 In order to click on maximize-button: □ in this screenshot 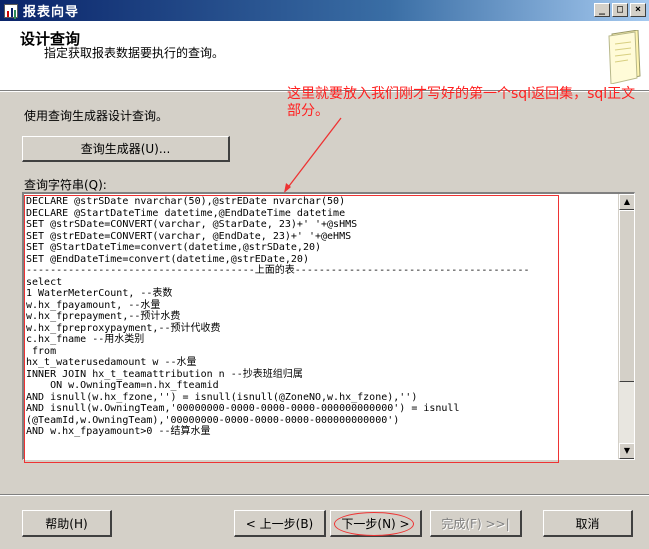, I will do `click(620, 10)`.